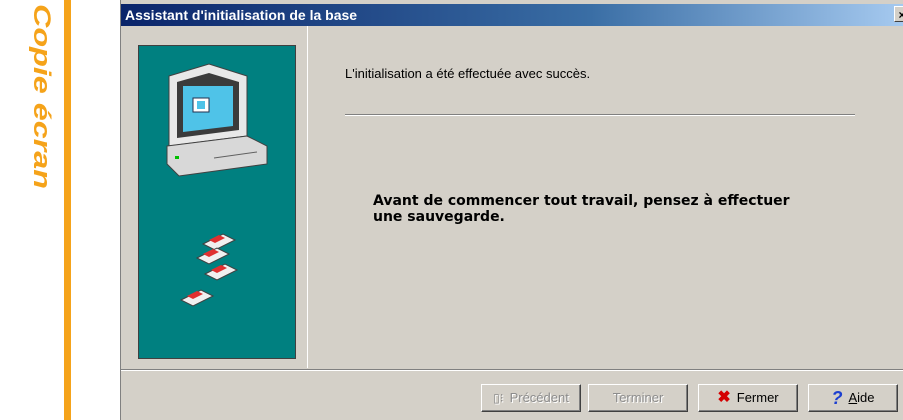 This screenshot has height=420, width=903. I want to click on red-x-icon: ✖, so click(724, 397).